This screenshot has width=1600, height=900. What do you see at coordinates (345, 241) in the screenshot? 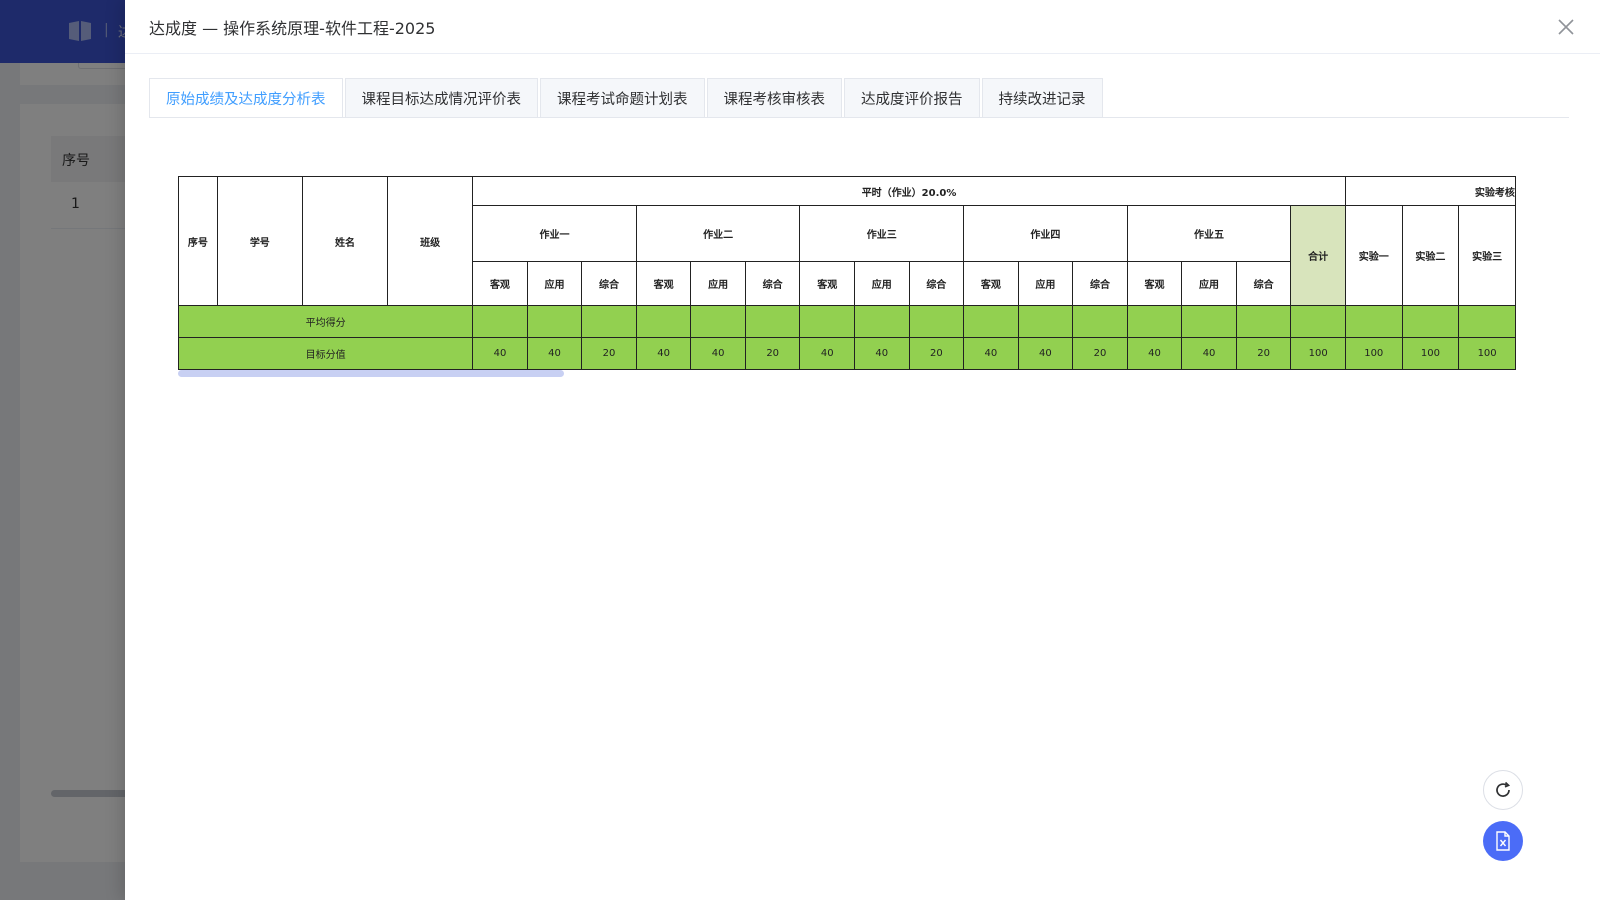
I see `header-name: 姓名` at bounding box center [345, 241].